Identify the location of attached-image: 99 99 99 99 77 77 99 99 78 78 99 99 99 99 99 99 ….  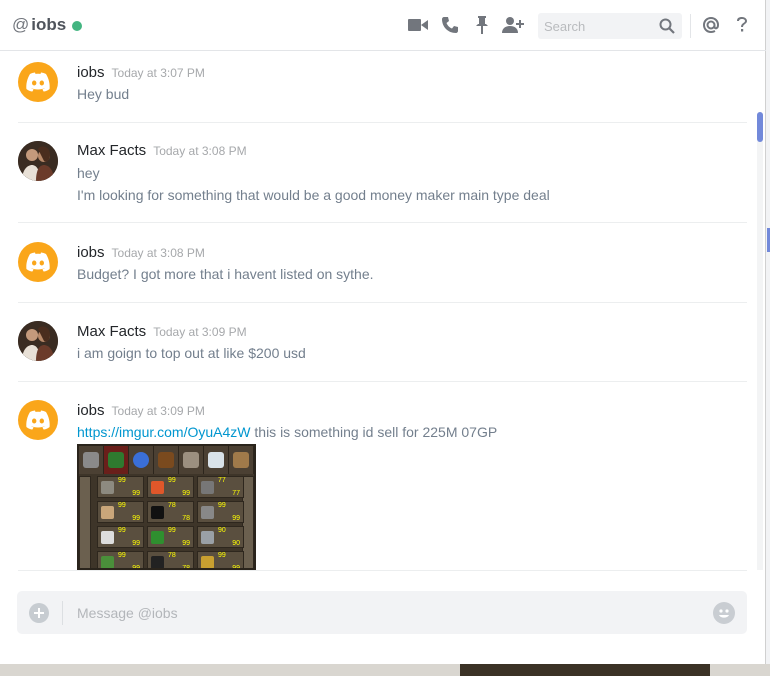
(166, 507).